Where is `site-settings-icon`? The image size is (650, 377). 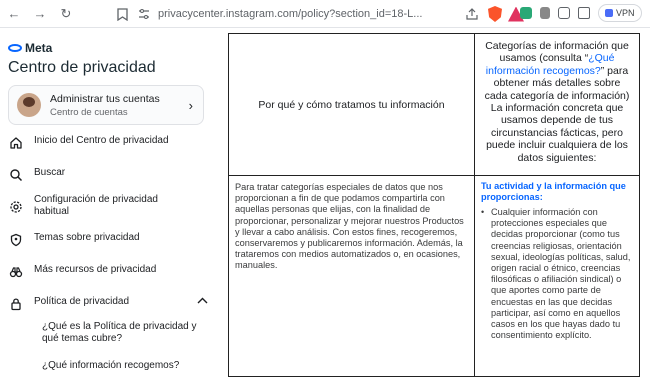
site-settings-icon is located at coordinates (144, 14).